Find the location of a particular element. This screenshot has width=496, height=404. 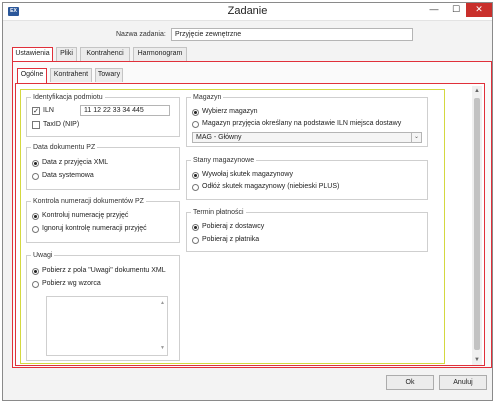

iln-label: ILN is located at coordinates (48, 110).